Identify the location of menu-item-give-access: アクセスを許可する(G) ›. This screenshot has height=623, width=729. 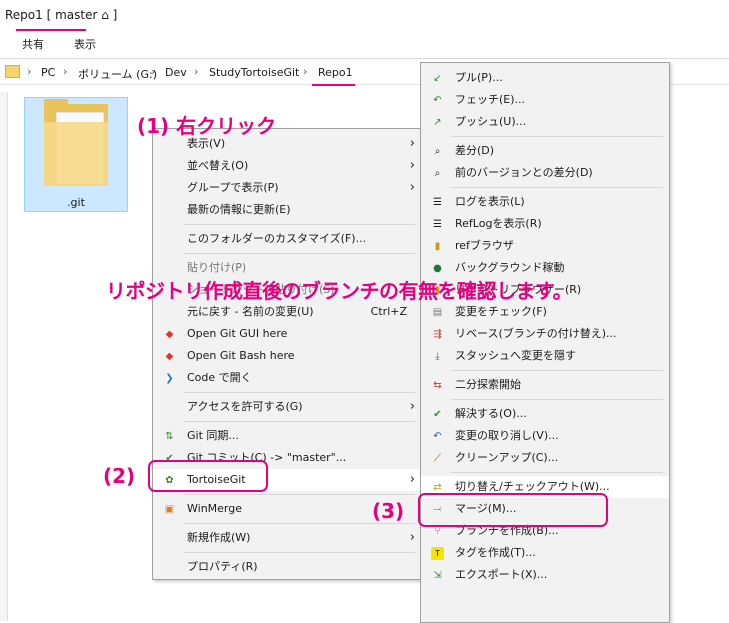
(287, 407).